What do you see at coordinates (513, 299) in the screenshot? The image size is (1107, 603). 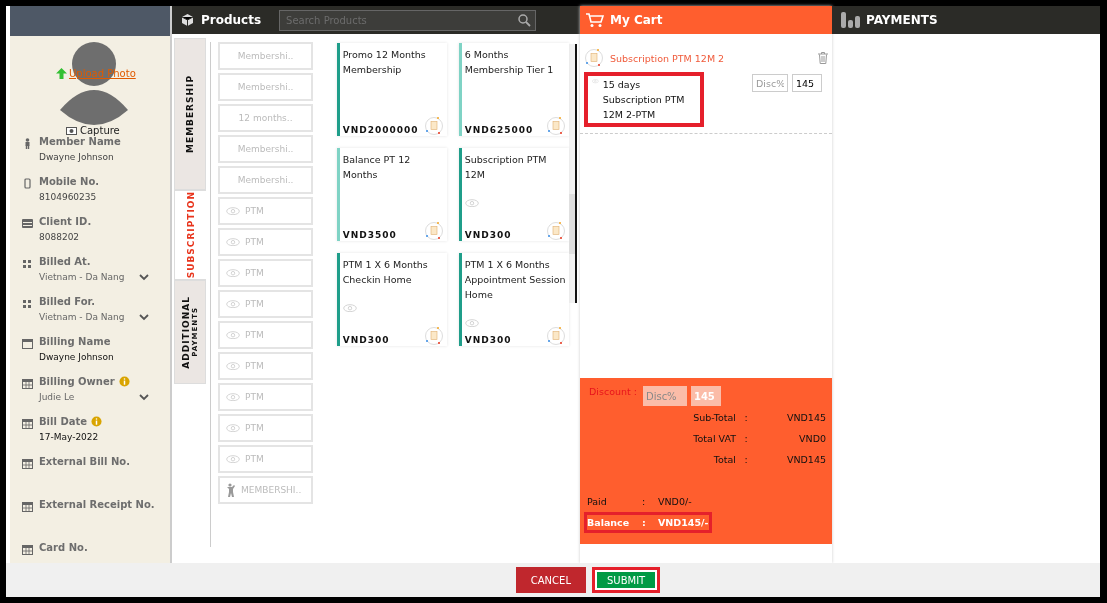 I see `product-card: PTM 1 X 6 Months Appointment Session Home VND300` at bounding box center [513, 299].